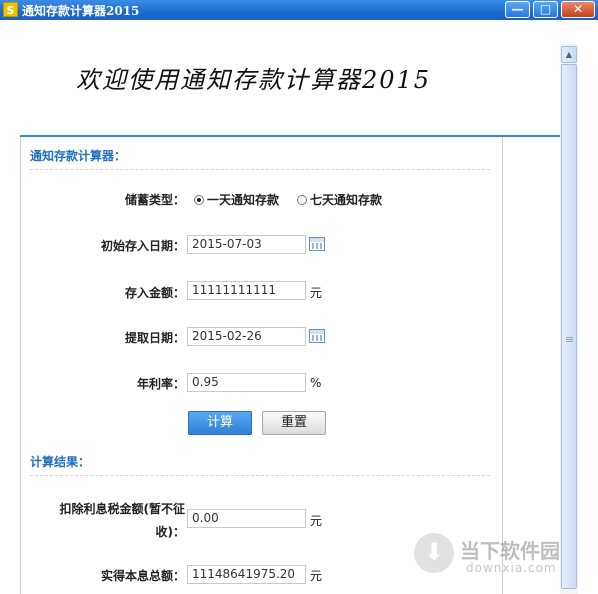 The image size is (598, 594). I want to click on results-section-title: 计算结果：, so click(60, 462).